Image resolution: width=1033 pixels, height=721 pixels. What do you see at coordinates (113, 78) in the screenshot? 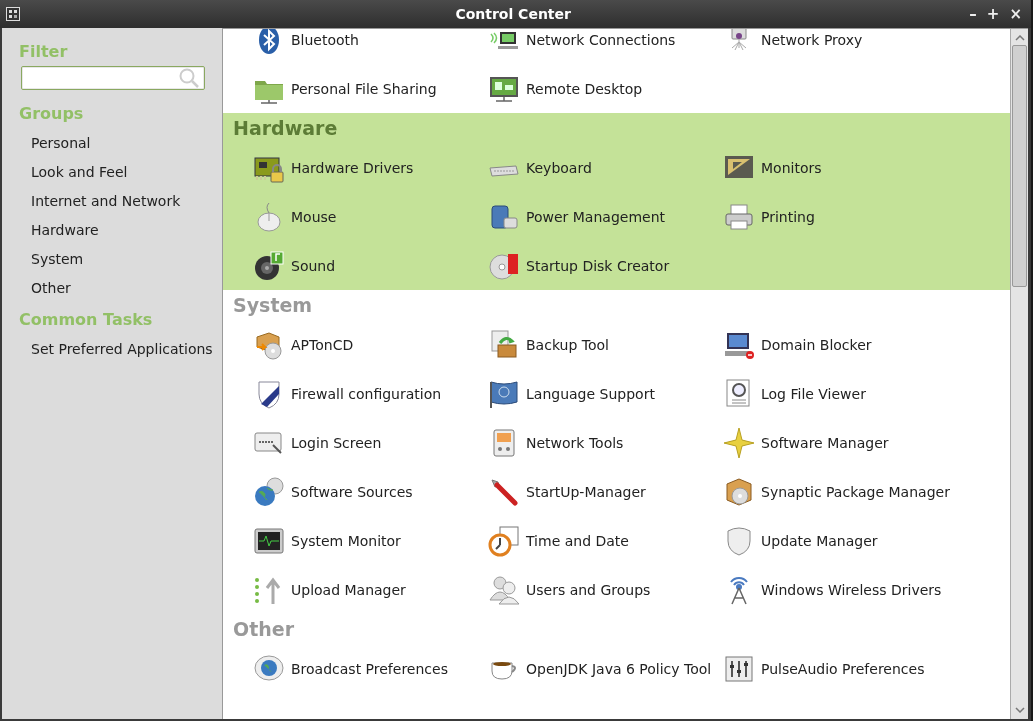
I see `filter-field` at bounding box center [113, 78].